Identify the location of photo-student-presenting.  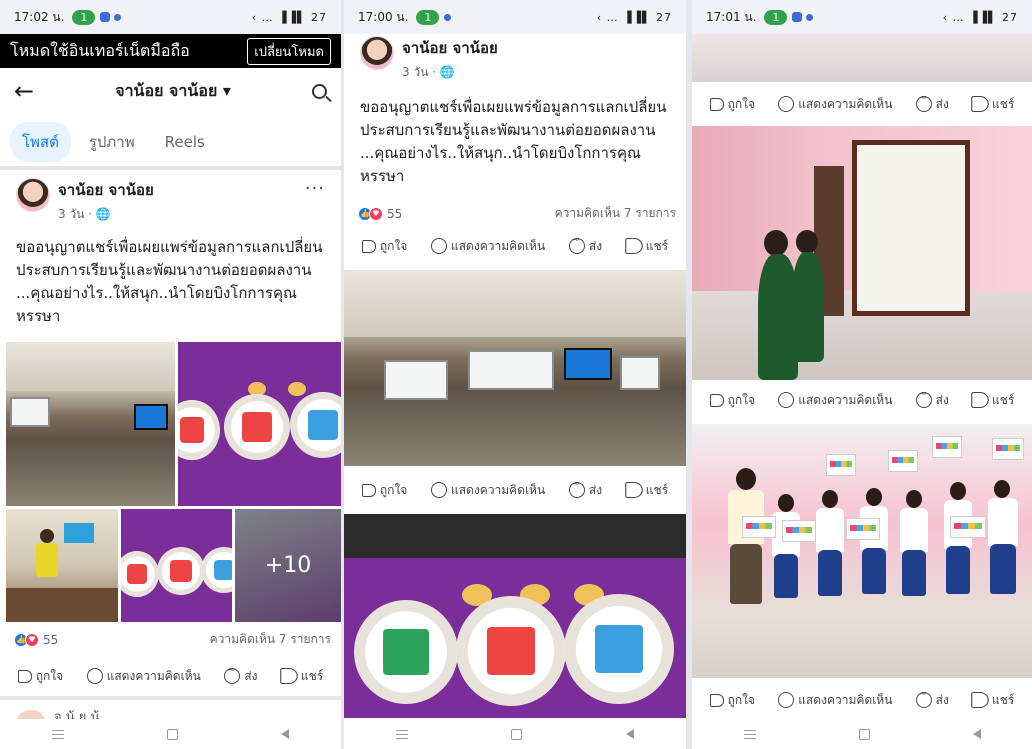
(62, 565).